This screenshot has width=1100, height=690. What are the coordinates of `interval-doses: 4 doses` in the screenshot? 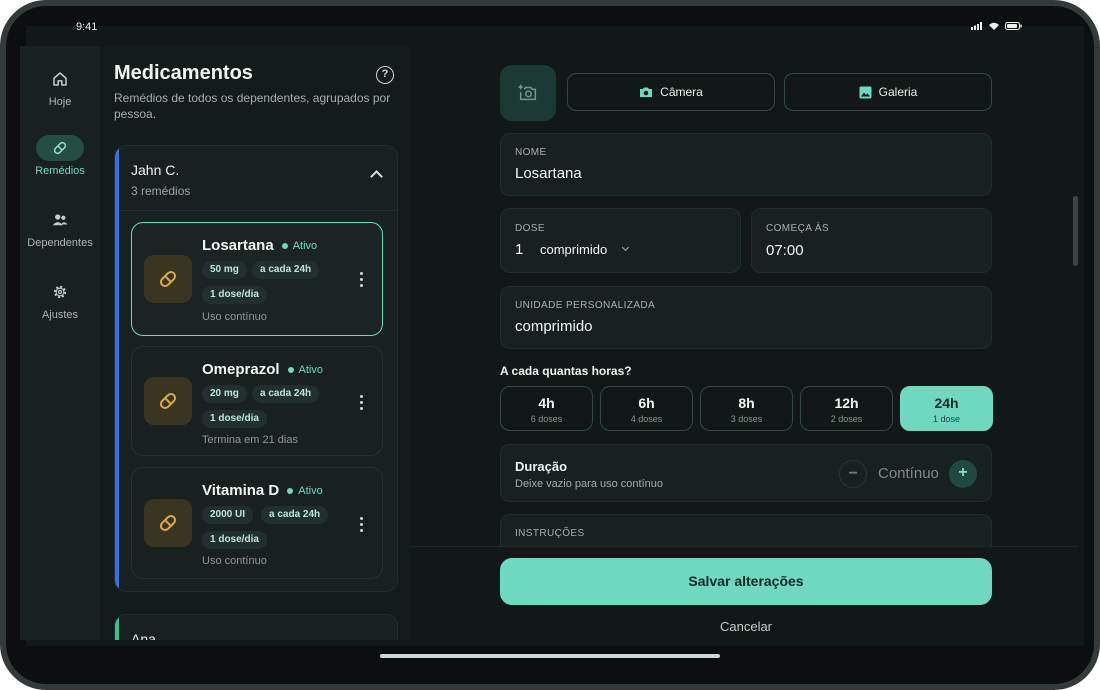 It's located at (646, 419).